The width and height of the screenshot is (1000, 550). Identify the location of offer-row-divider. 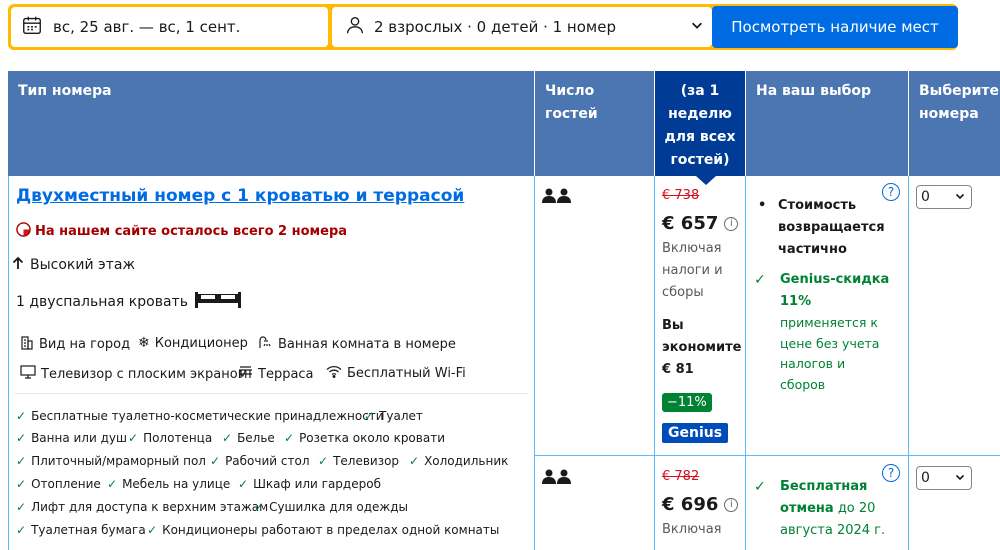
(767, 455).